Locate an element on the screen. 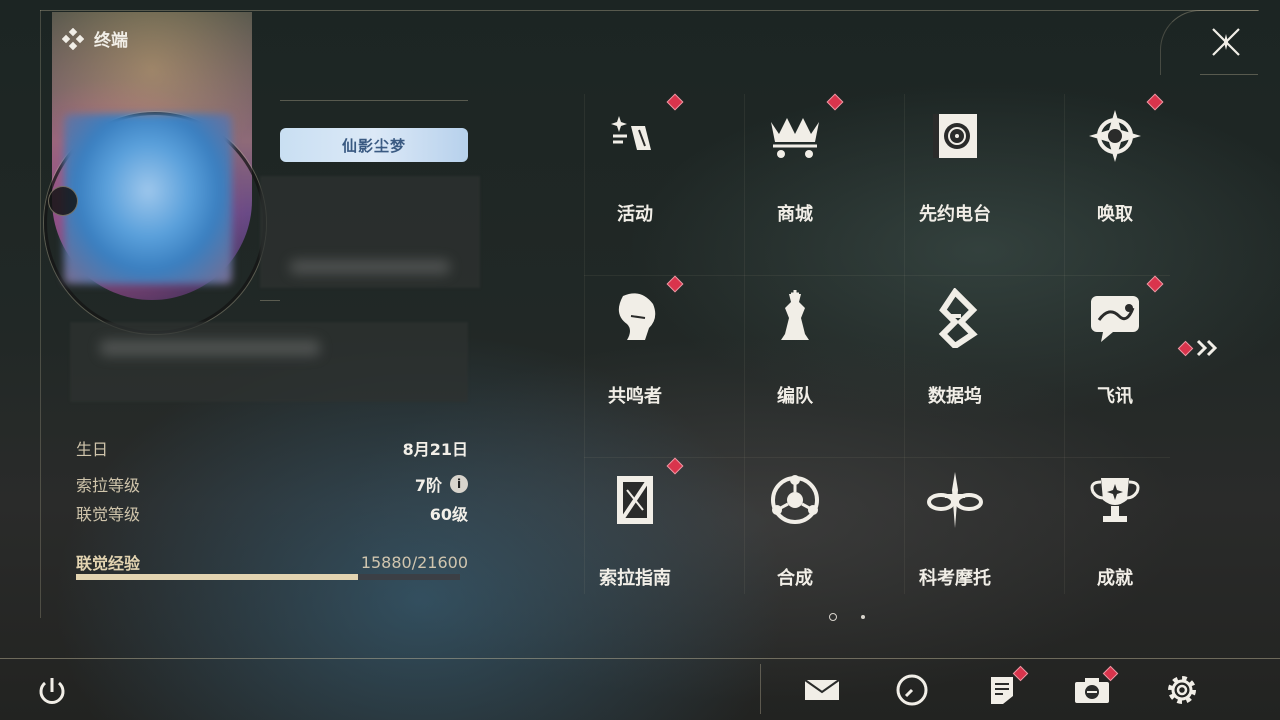 The image size is (1280, 720). menu-item-label: 唤取 is located at coordinates (1115, 214).